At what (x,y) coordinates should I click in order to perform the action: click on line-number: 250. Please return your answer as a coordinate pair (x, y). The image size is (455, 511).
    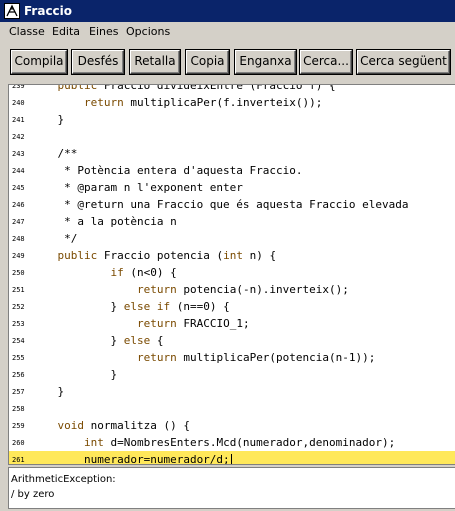
    Looking at the image, I should click on (18, 273).